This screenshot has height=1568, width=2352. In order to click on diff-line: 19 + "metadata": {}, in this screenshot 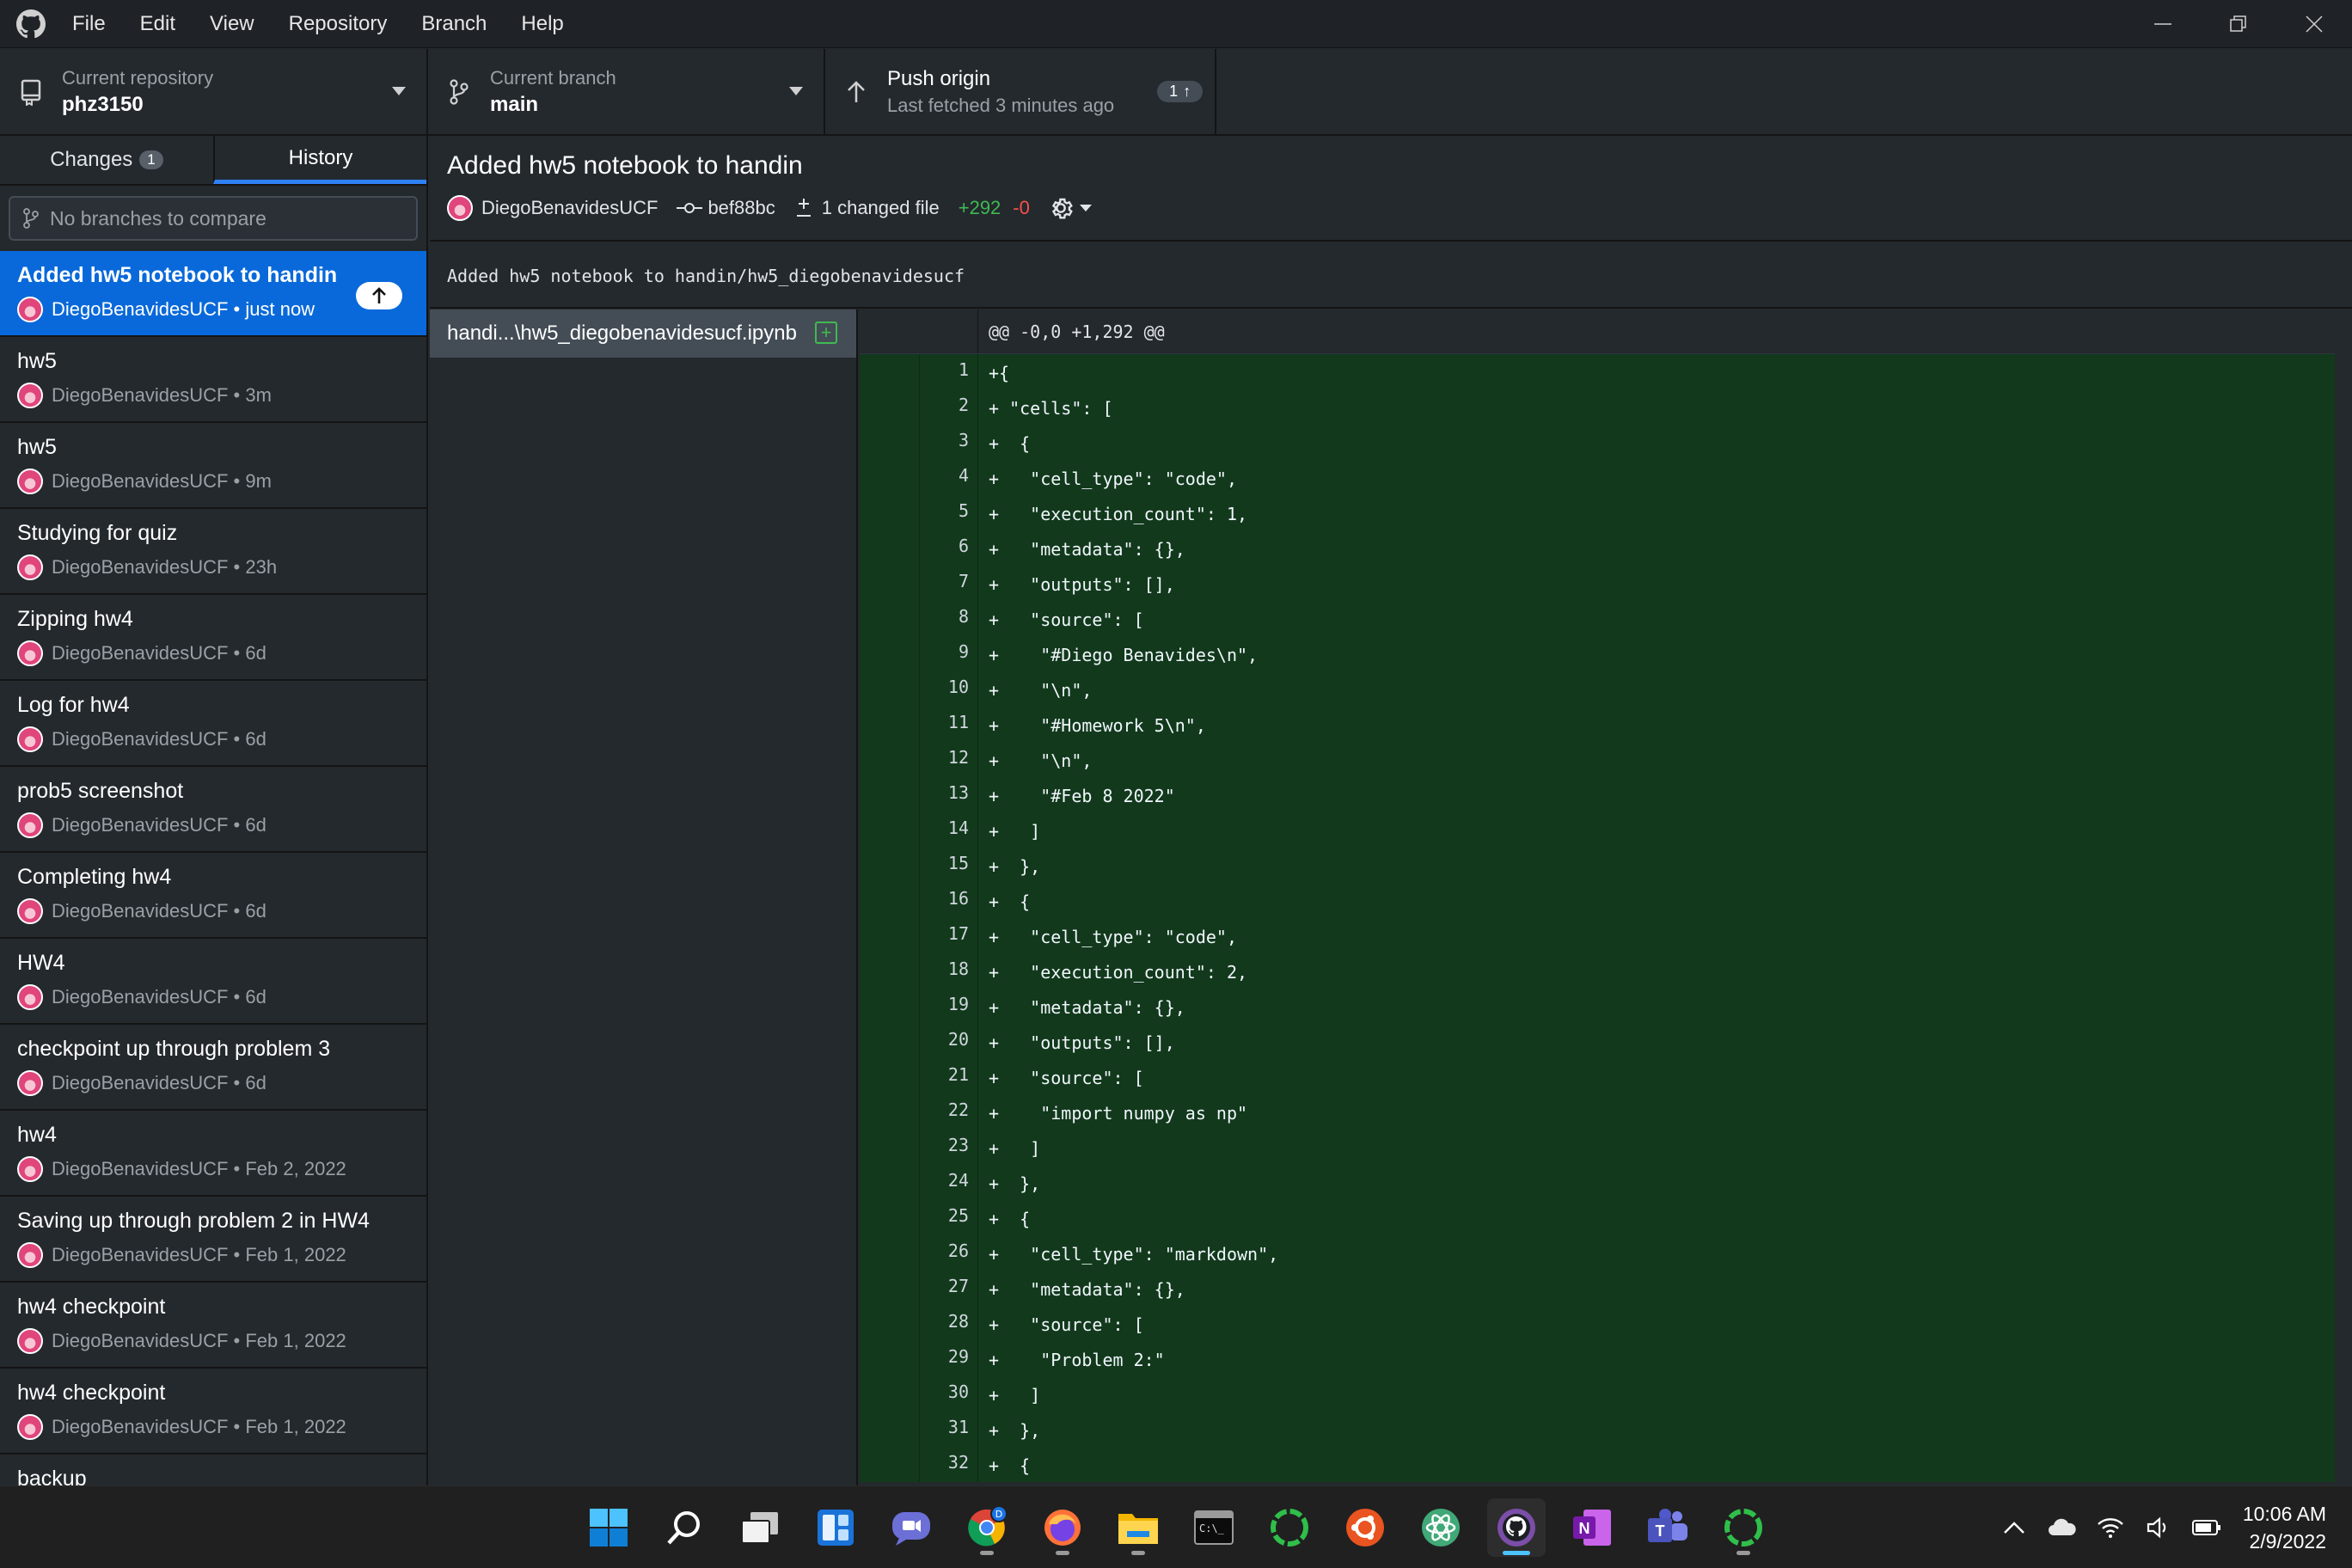, I will do `click(1597, 1006)`.